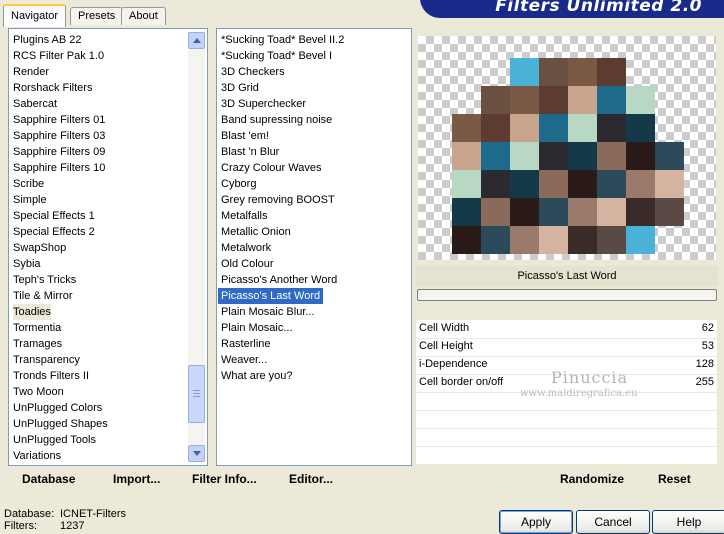 Image resolution: width=724 pixels, height=534 pixels. Describe the element at coordinates (59, 136) in the screenshot. I see `category-item: Sapphire Filters 03` at that location.